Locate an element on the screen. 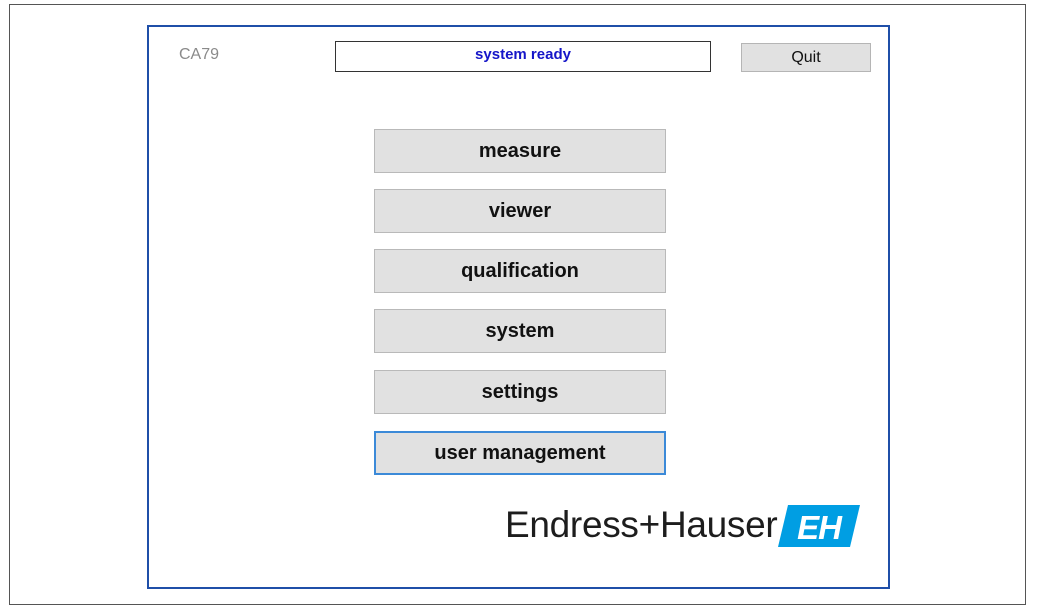 The width and height of the screenshot is (1038, 615). qualification-button: qualification is located at coordinates (520, 271).